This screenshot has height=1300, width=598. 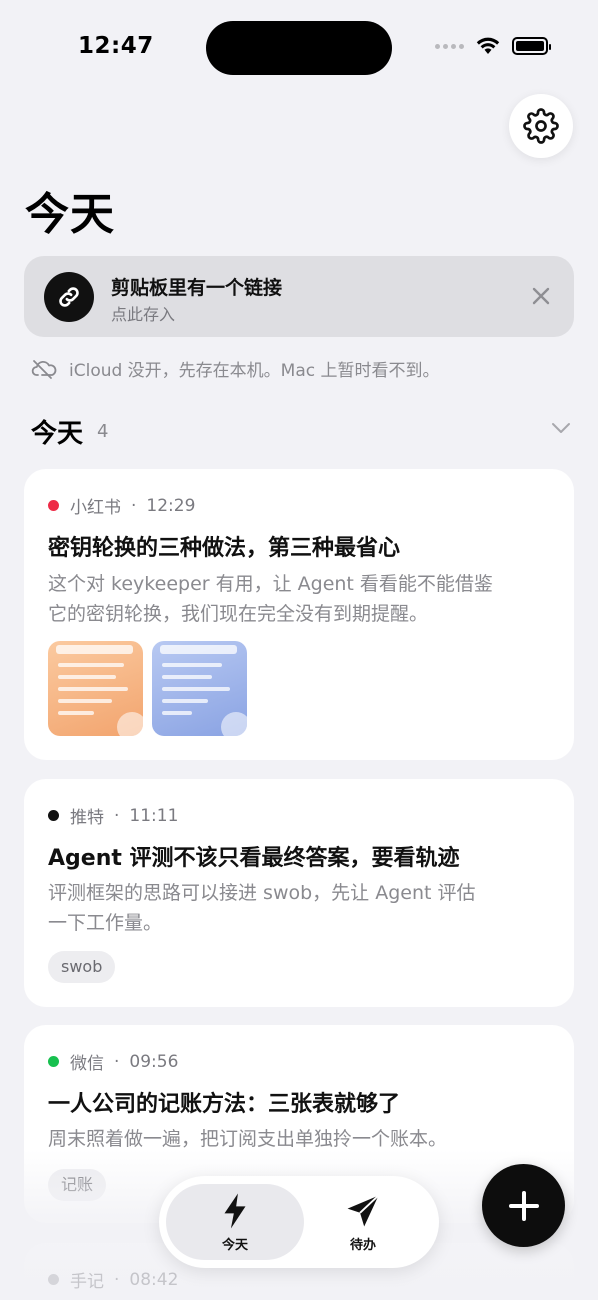 I want to click on tab-bar: 今天 待办, so click(x=299, y=1222).